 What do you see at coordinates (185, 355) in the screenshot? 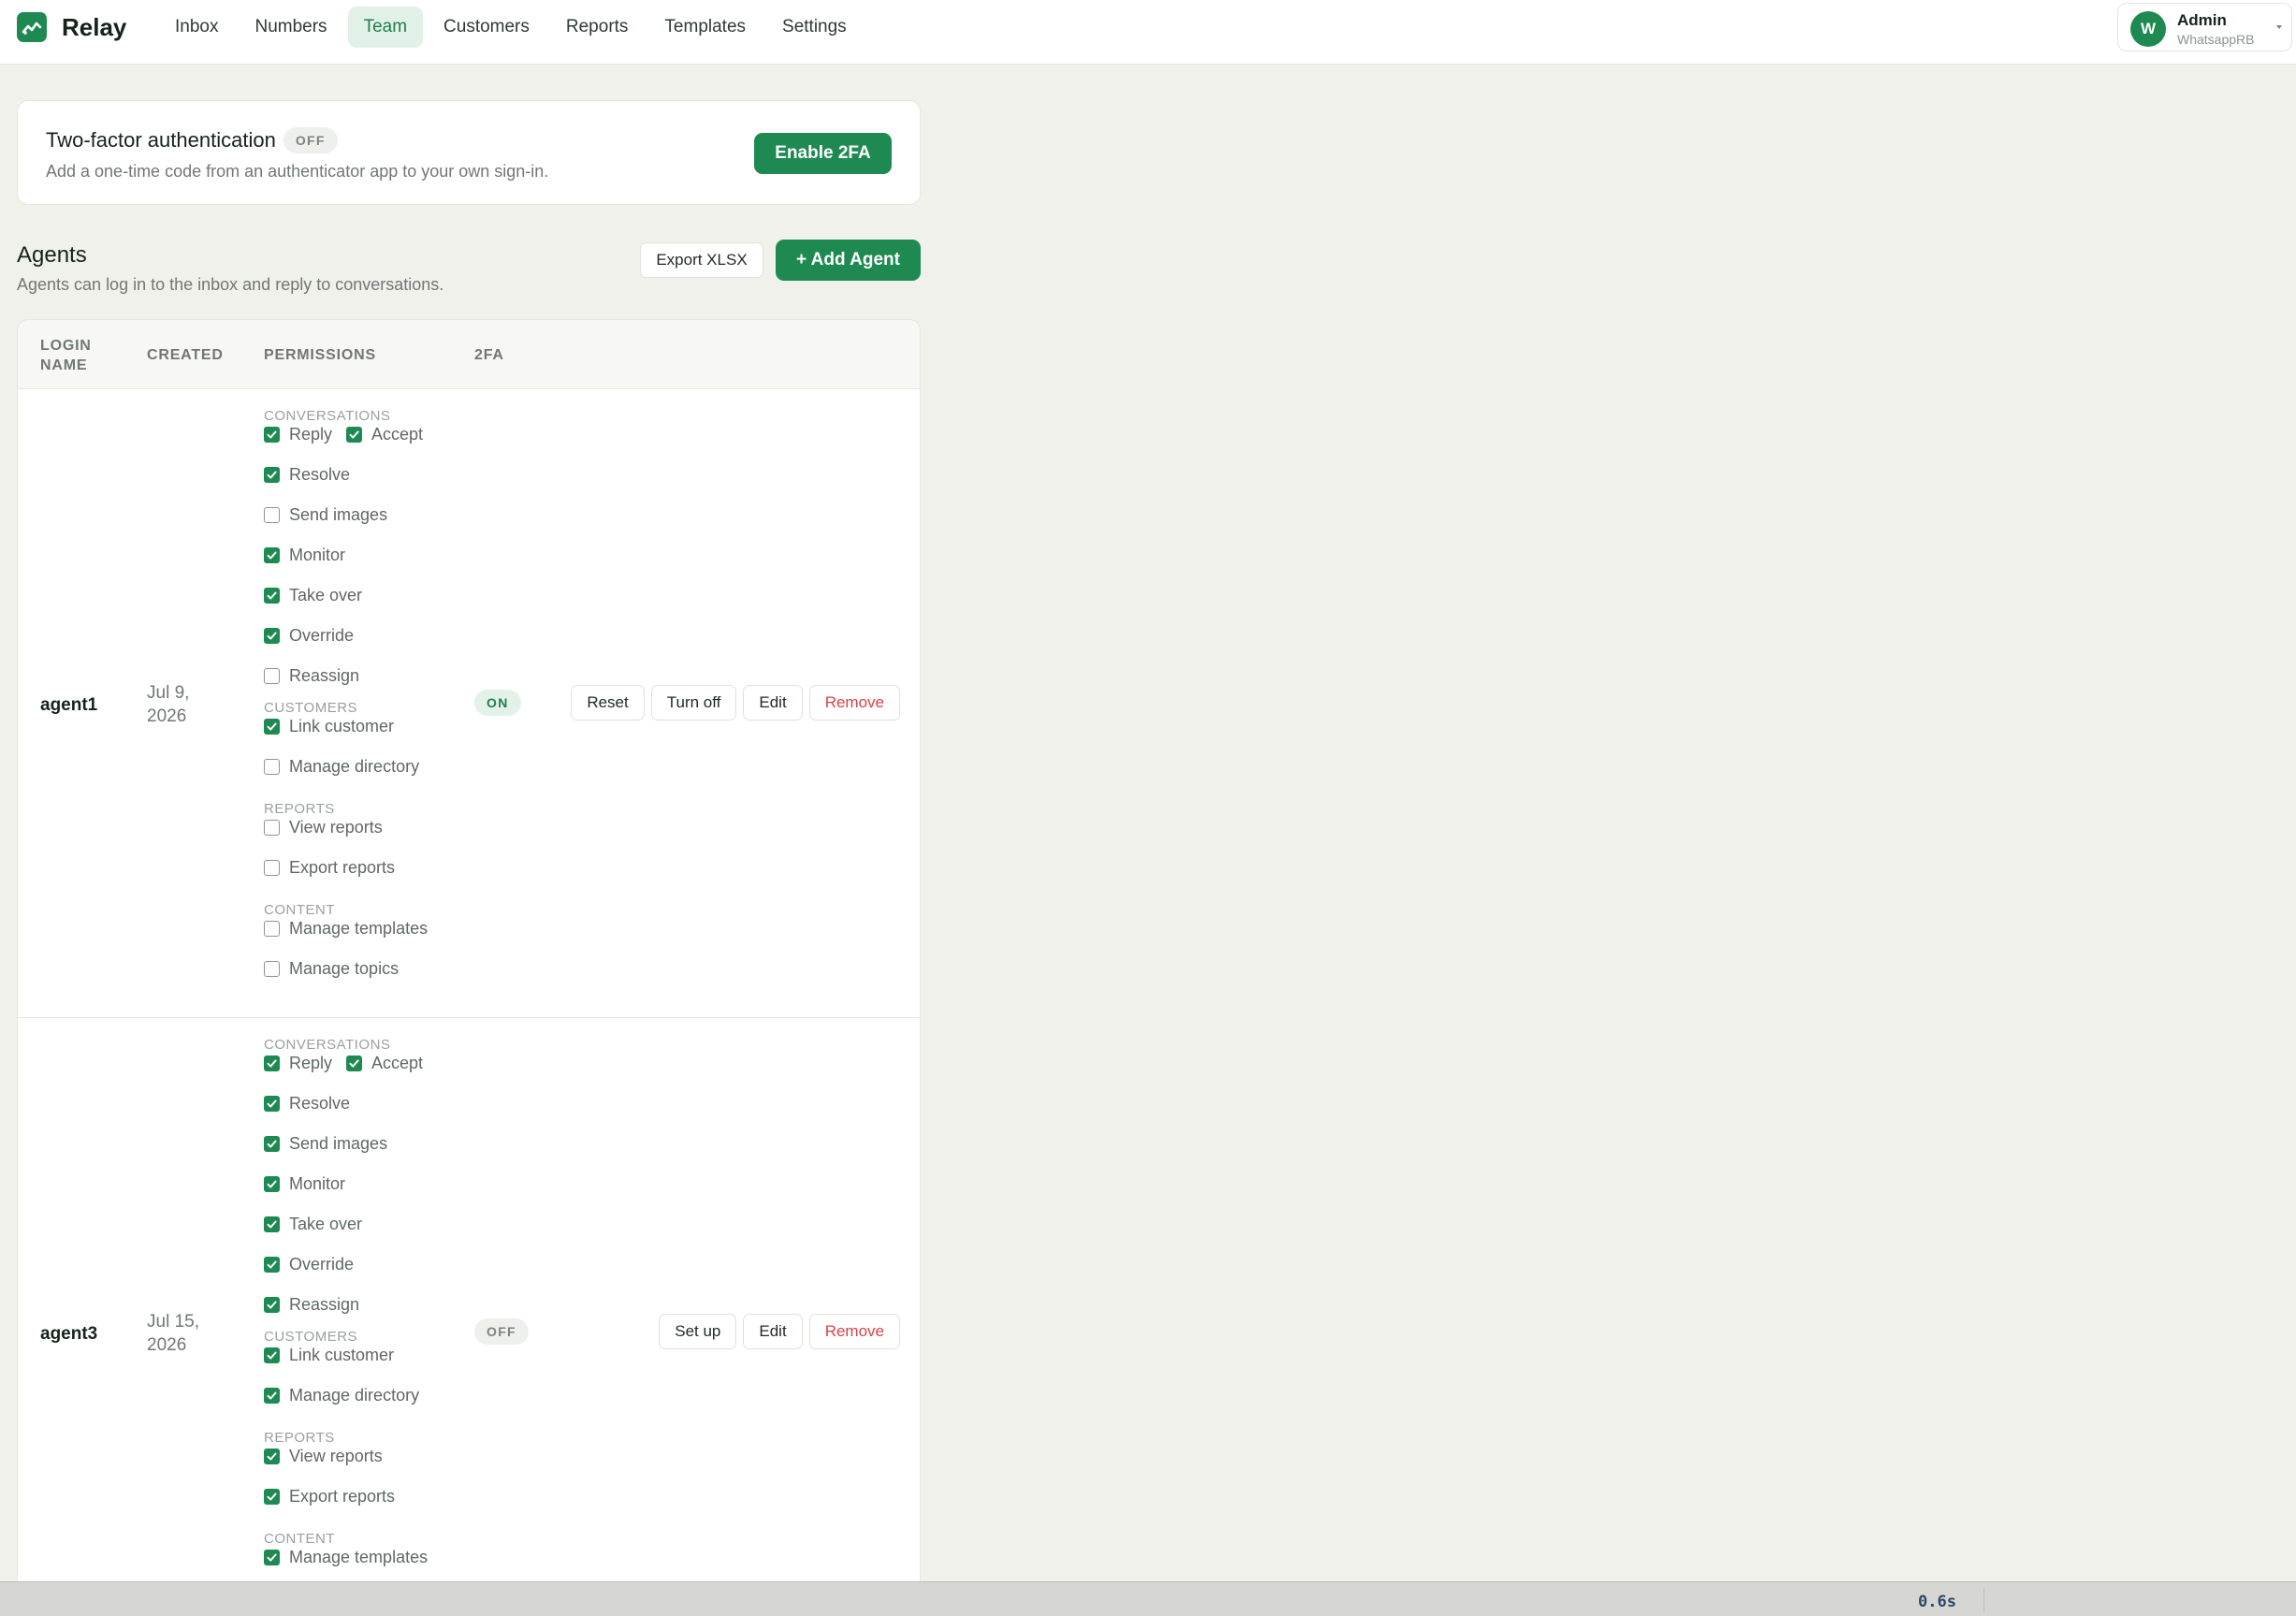
I see `column-created: CREATED` at bounding box center [185, 355].